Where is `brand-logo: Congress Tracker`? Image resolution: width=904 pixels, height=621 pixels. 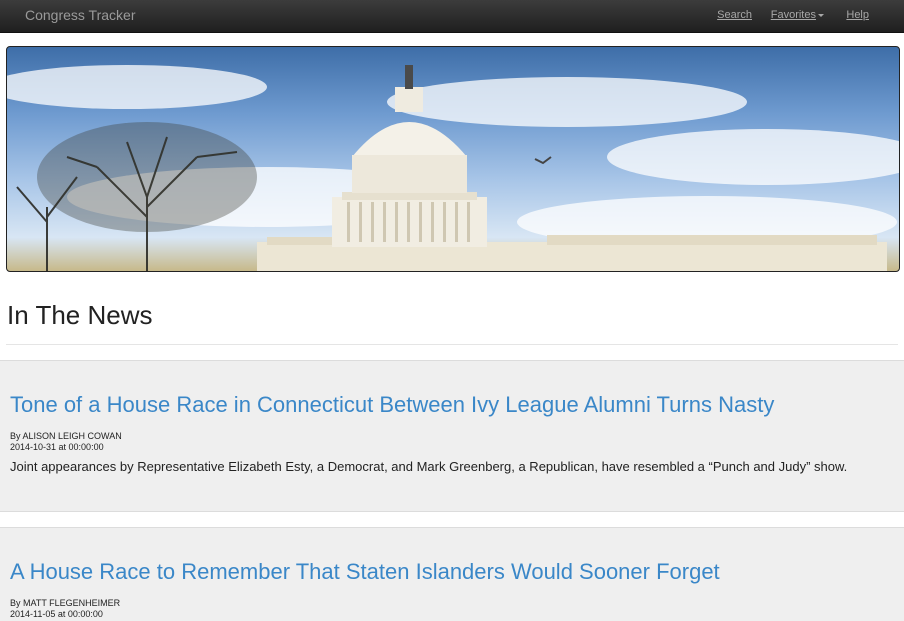 brand-logo: Congress Tracker is located at coordinates (80, 15).